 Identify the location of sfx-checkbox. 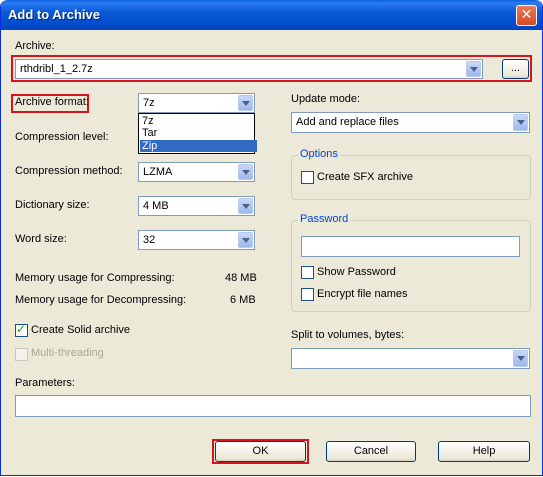
(307, 177).